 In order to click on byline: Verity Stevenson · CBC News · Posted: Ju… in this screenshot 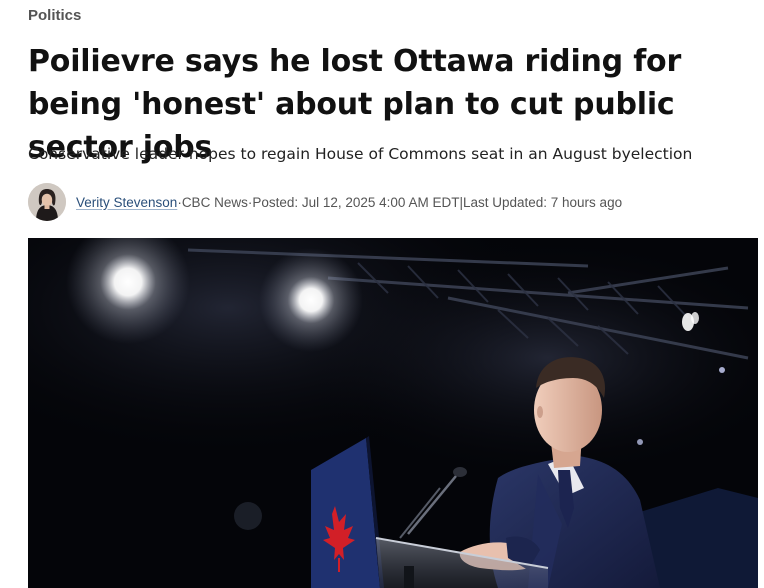, I will do `click(325, 202)`.